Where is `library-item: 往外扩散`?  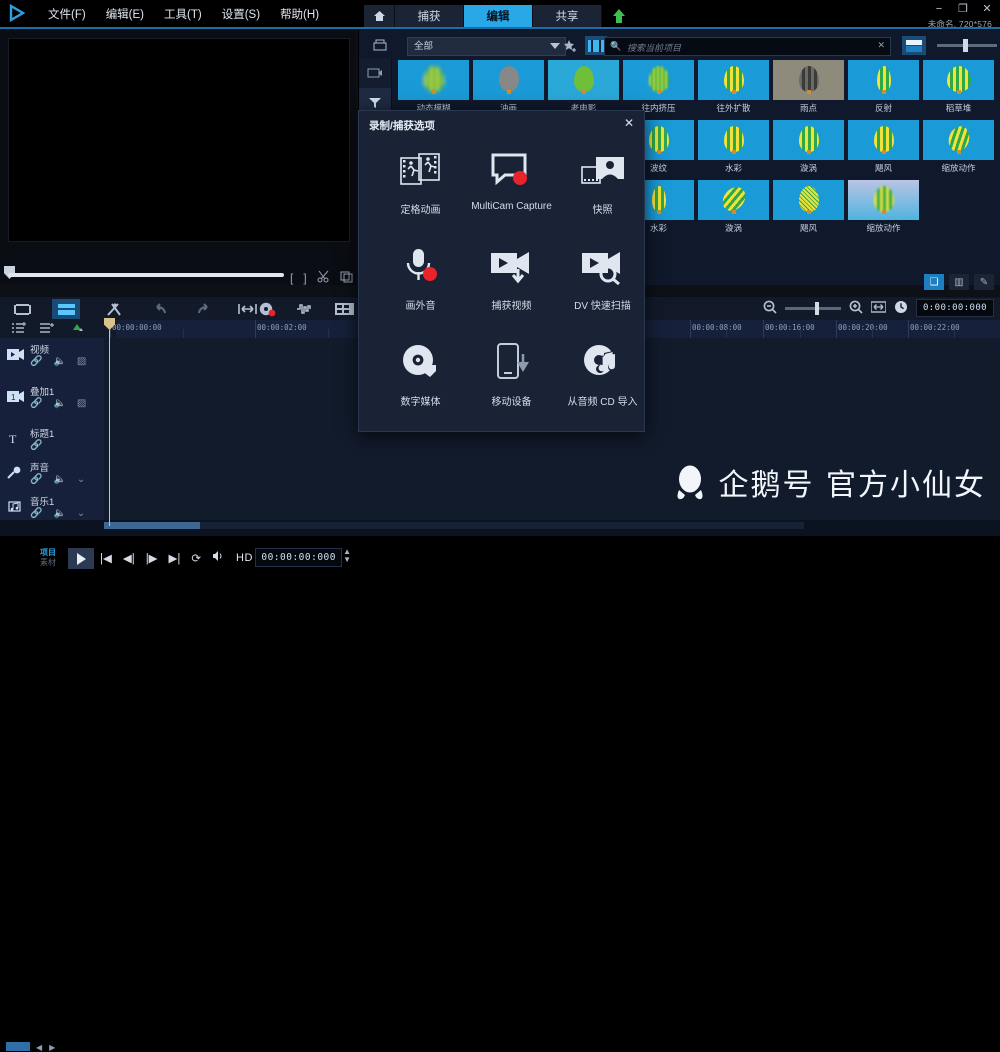
library-item: 往外扩散 is located at coordinates (733, 88).